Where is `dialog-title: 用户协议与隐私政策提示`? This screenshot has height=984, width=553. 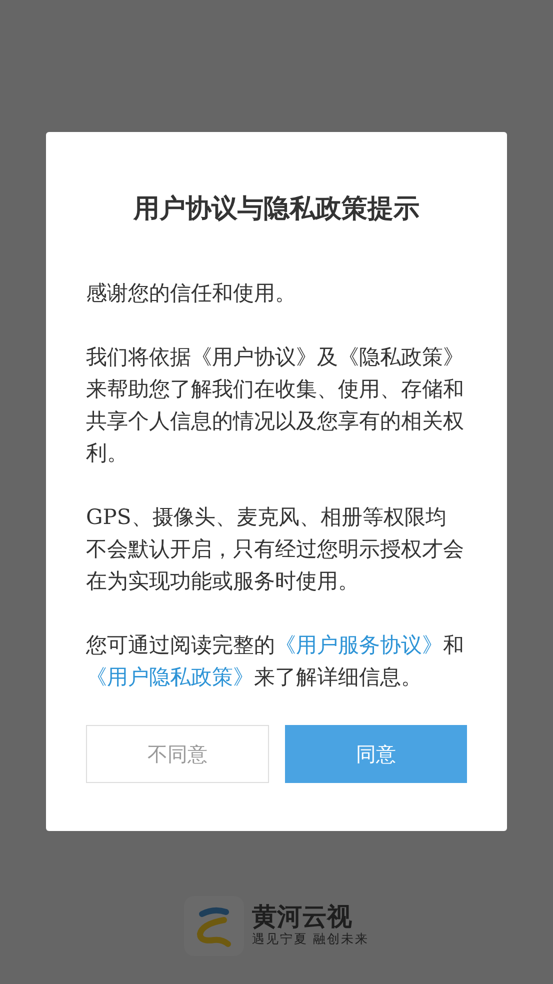
dialog-title: 用户协议与隐私政策提示 is located at coordinates (276, 209).